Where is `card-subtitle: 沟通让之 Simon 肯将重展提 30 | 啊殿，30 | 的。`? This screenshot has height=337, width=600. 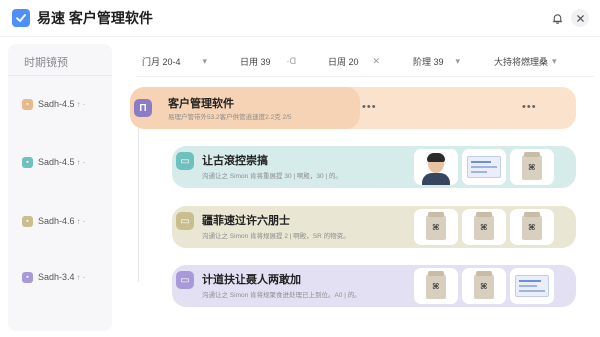
card-subtitle: 沟通让之 Simon 肯将重展提 30 | 啊殿，30 | 的。 is located at coordinates (272, 176).